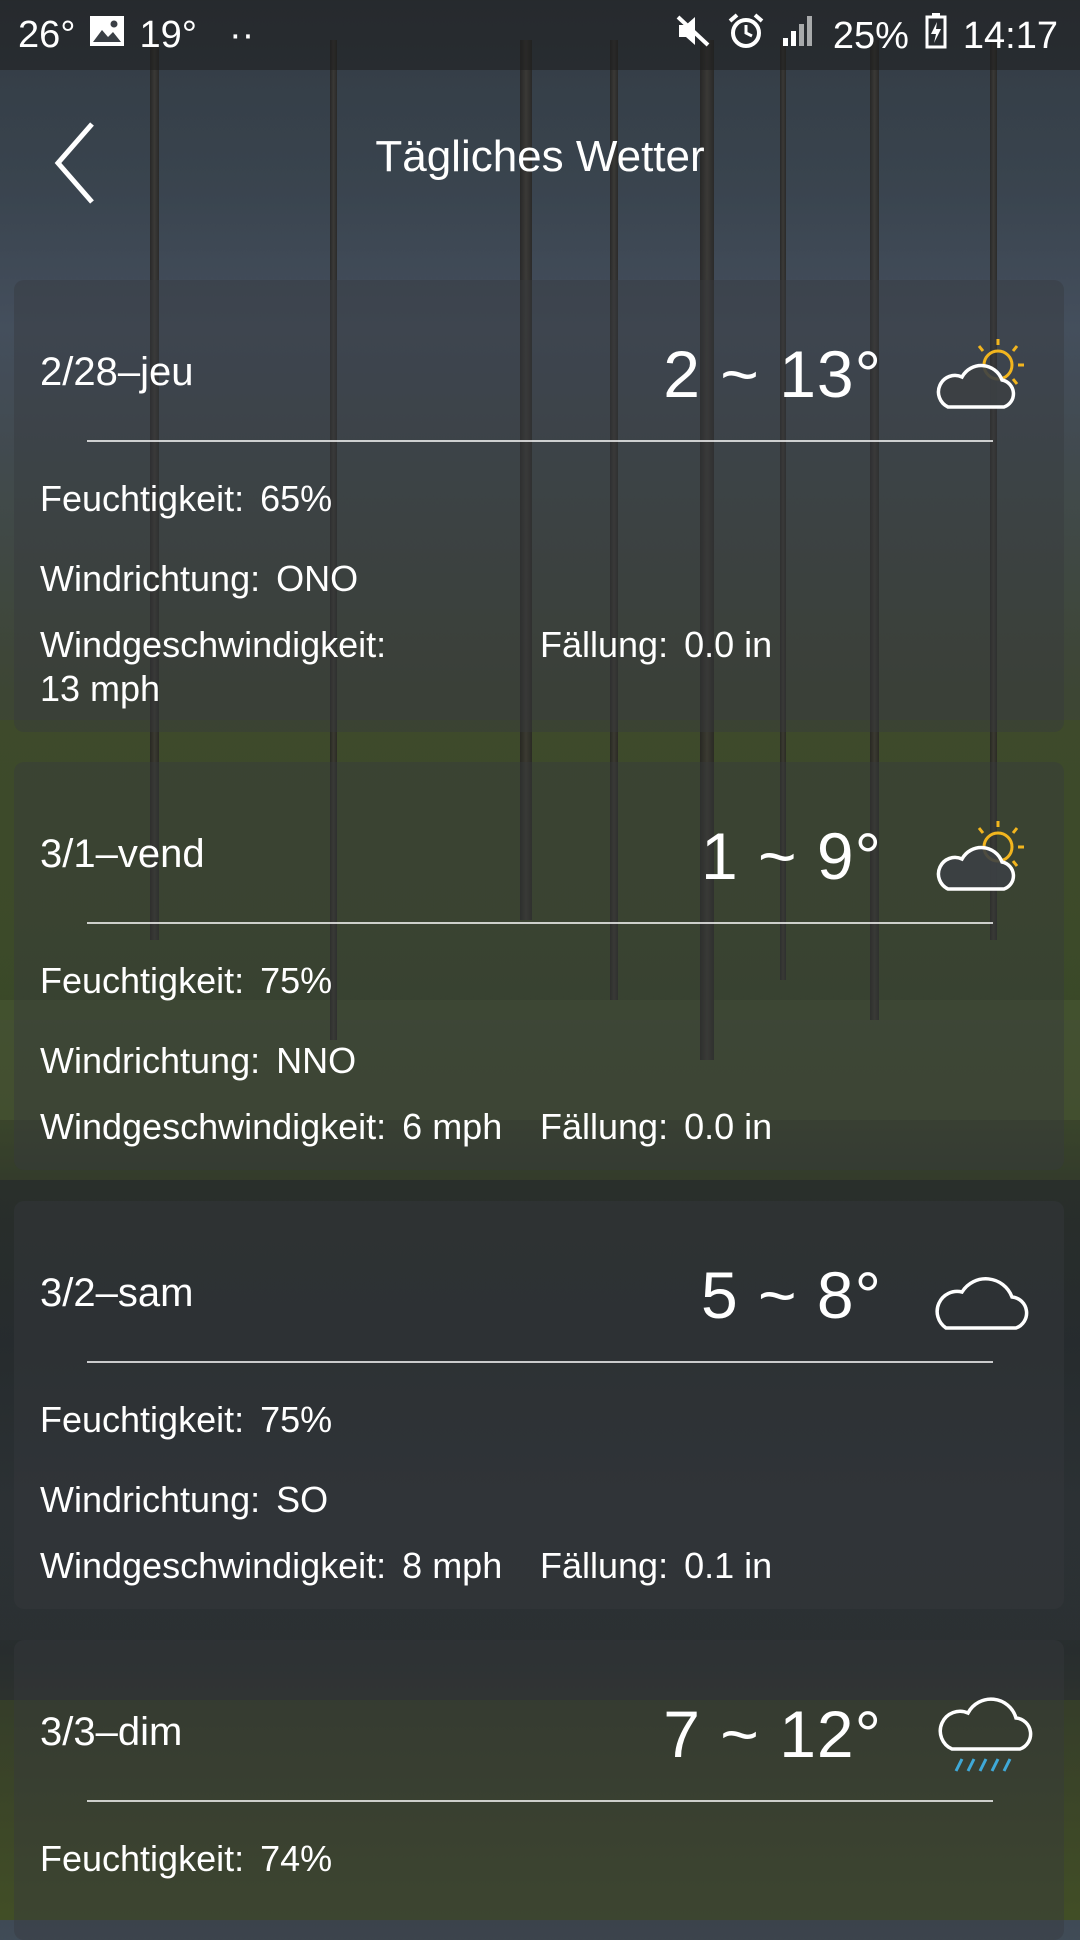 The width and height of the screenshot is (1080, 1940). I want to click on battery-charging-icon, so click(936, 36).